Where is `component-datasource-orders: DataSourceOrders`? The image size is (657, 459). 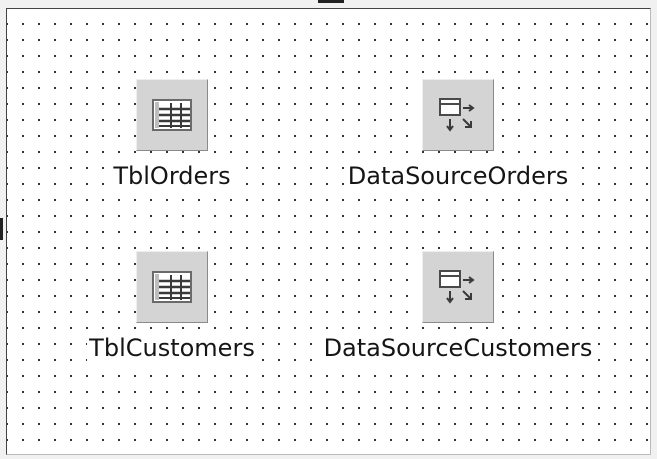 component-datasource-orders: DataSourceOrders is located at coordinates (458, 135).